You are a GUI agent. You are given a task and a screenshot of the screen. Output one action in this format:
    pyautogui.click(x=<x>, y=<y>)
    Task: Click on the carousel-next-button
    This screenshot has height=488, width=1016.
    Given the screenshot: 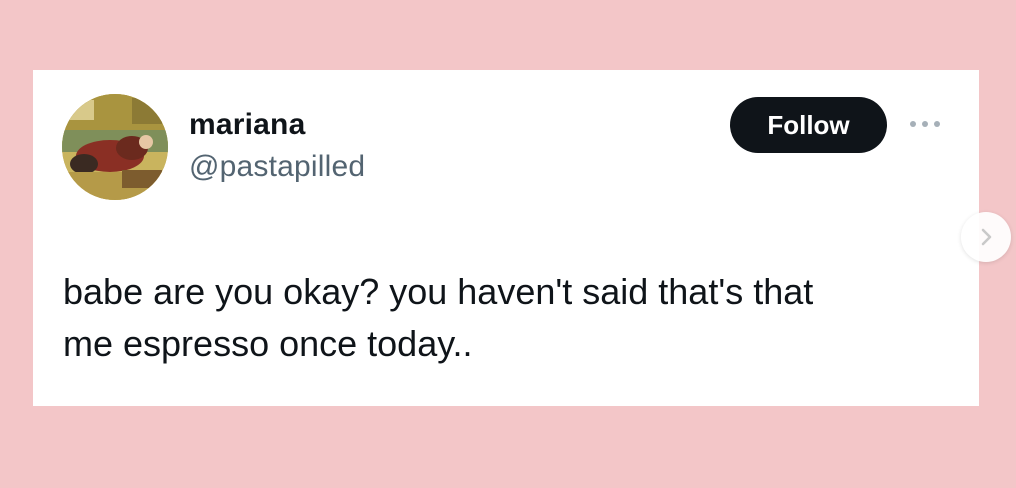 What is the action you would take?
    pyautogui.click(x=986, y=237)
    